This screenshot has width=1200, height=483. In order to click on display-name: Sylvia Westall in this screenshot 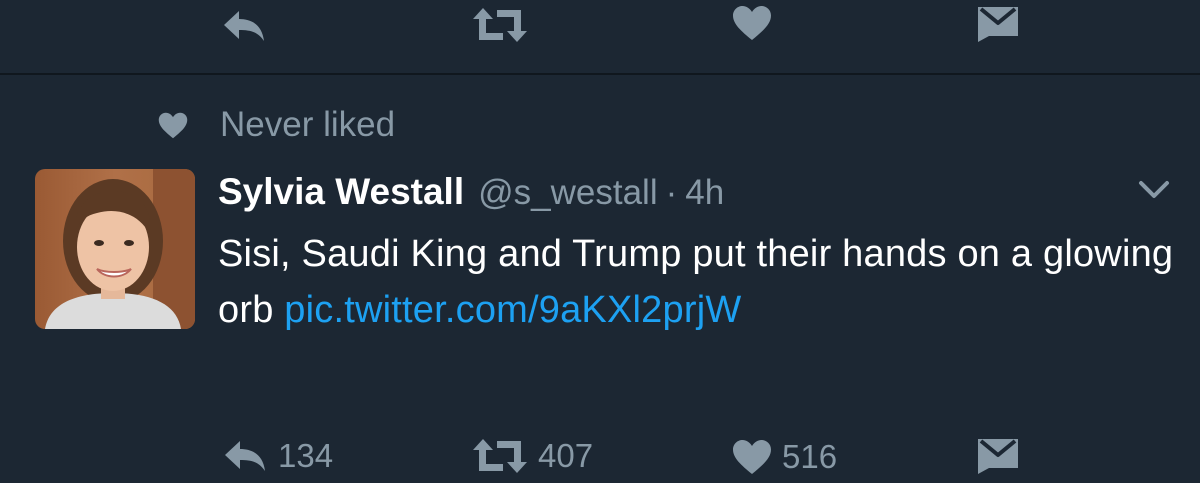, I will do `click(341, 192)`.